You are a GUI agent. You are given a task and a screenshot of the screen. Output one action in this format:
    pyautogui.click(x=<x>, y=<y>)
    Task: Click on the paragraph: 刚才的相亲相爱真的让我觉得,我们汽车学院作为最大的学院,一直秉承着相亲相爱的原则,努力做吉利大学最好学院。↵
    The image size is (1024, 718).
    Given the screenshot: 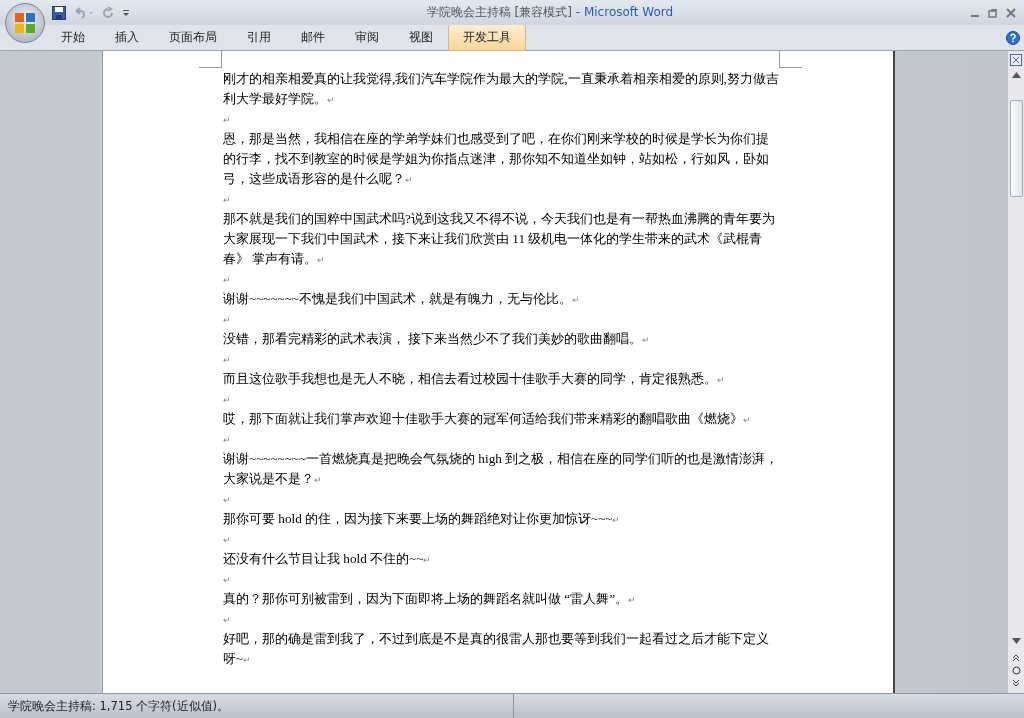 What is the action you would take?
    pyautogui.click(x=501, y=89)
    